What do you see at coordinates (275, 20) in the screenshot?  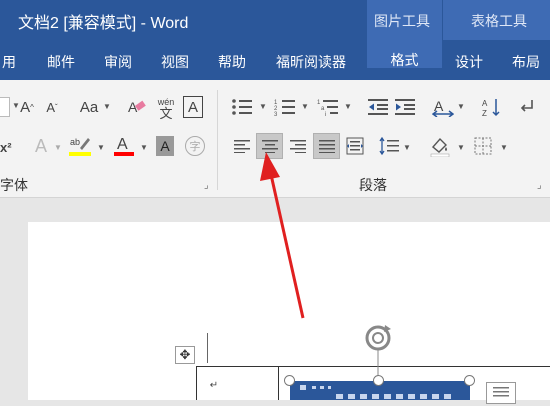 I see `title-bar: 文档2 [兼容模式] - Word 图片工具 表格工具` at bounding box center [275, 20].